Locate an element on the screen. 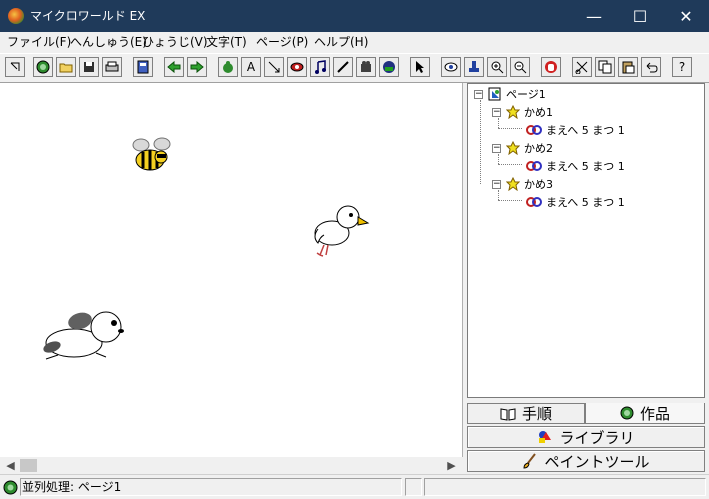 The image size is (709, 499). record-icon is located at coordinates (389, 67).